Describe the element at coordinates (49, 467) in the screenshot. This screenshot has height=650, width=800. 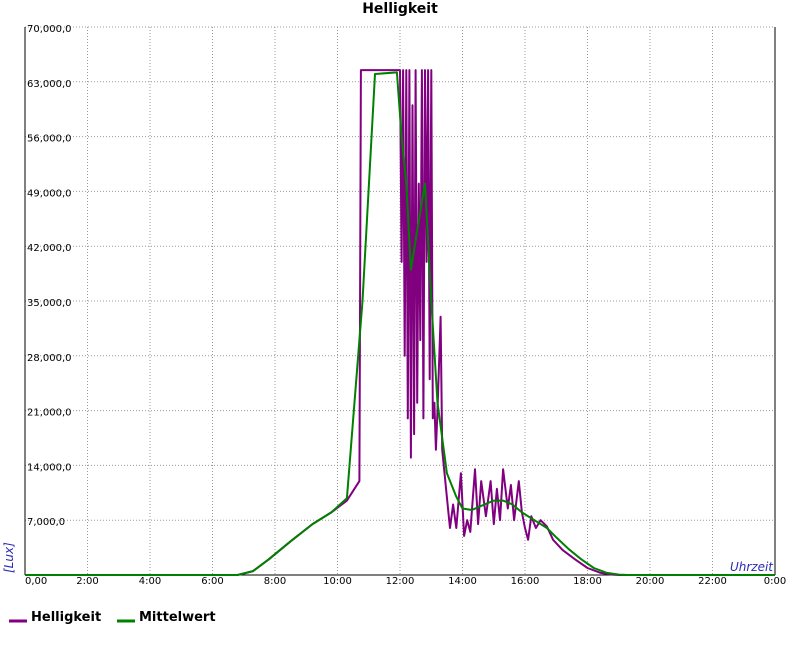
I see `y-tick-label: 14,000,0` at that location.